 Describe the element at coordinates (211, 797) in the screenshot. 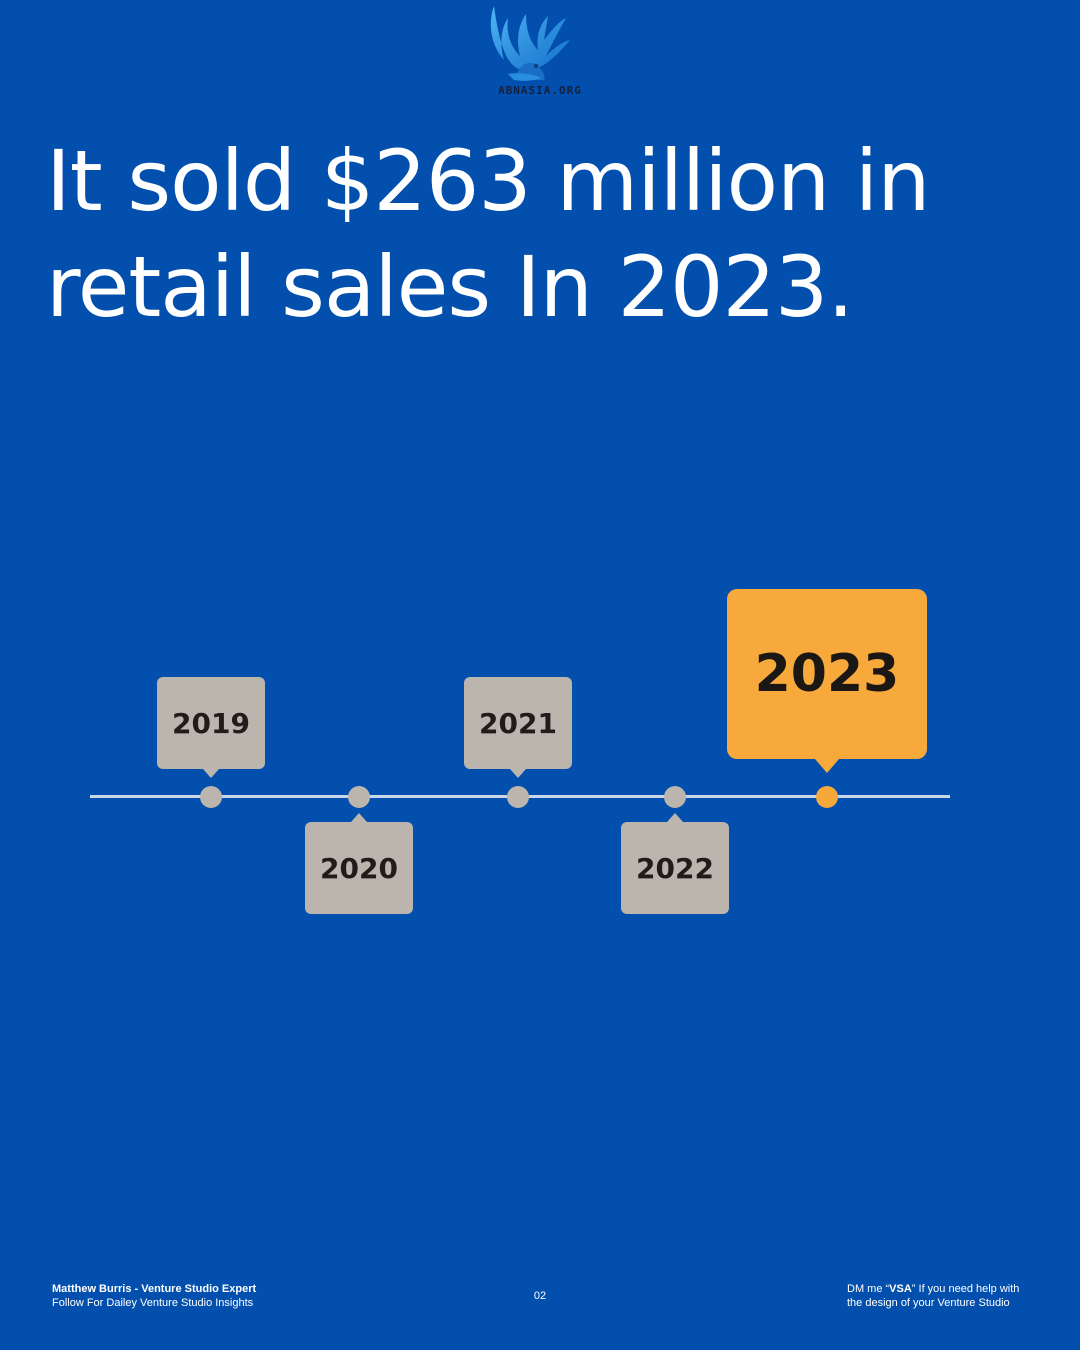

I see `timeline-dot-2019` at that location.